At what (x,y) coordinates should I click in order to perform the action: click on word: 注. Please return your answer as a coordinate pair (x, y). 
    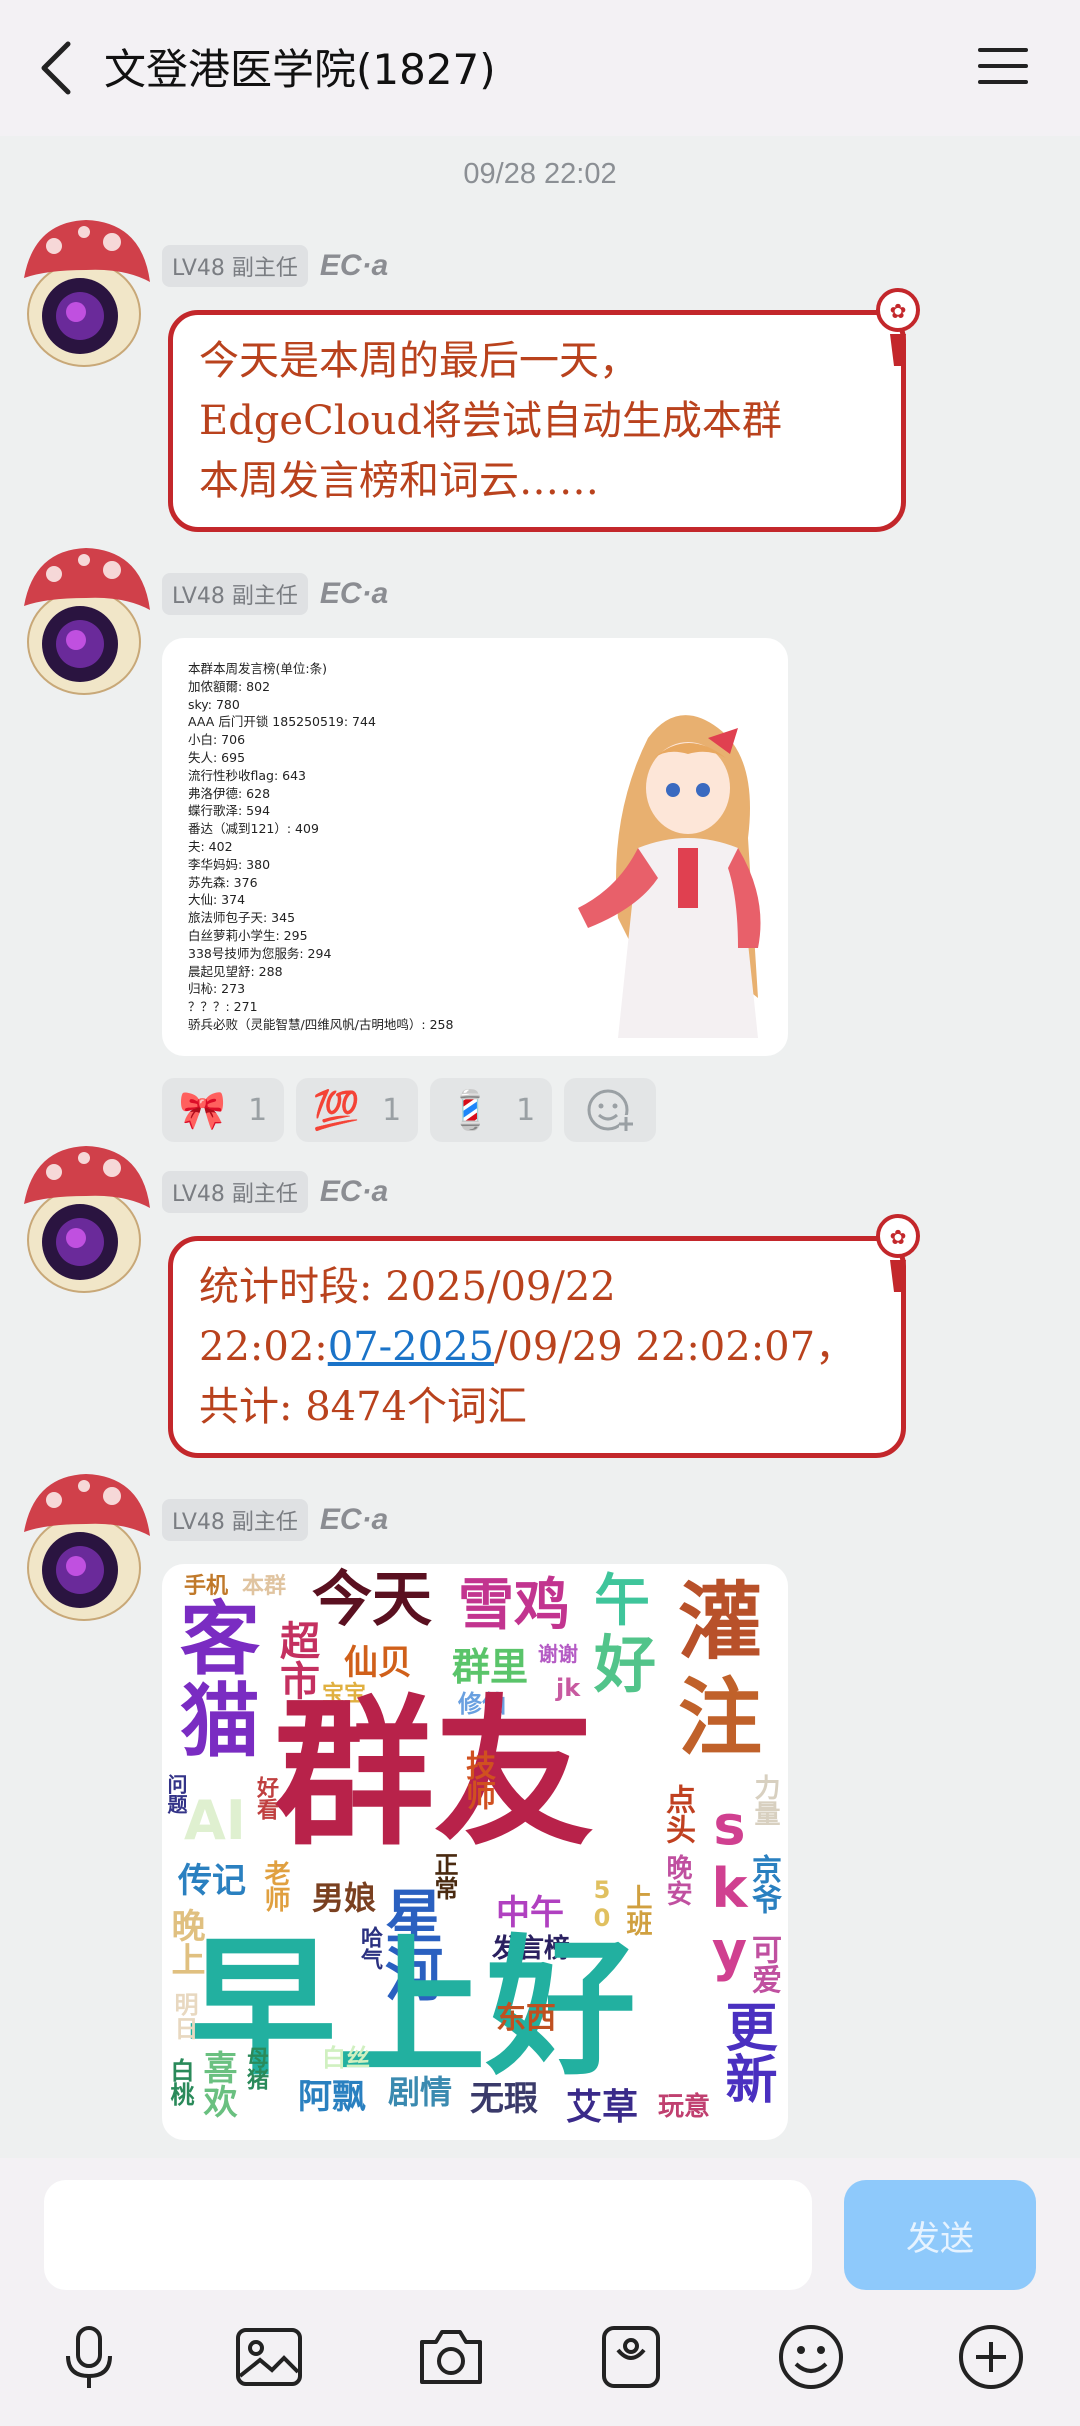
    Looking at the image, I should click on (720, 1718).